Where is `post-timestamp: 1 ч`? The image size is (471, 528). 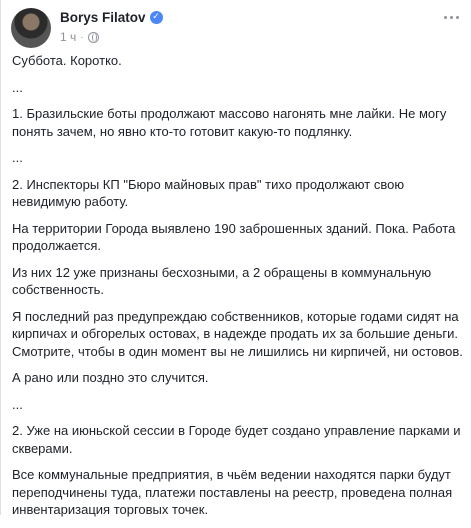 post-timestamp: 1 ч is located at coordinates (68, 37).